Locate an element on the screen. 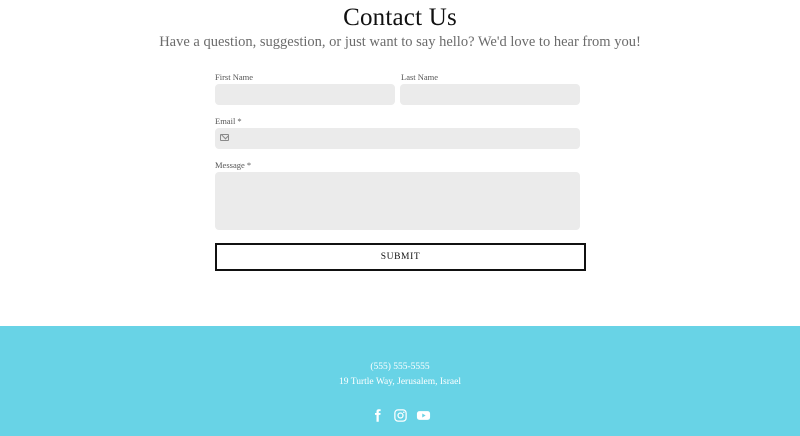 Image resolution: width=800 pixels, height=436 pixels. facebook-icon is located at coordinates (377, 415).